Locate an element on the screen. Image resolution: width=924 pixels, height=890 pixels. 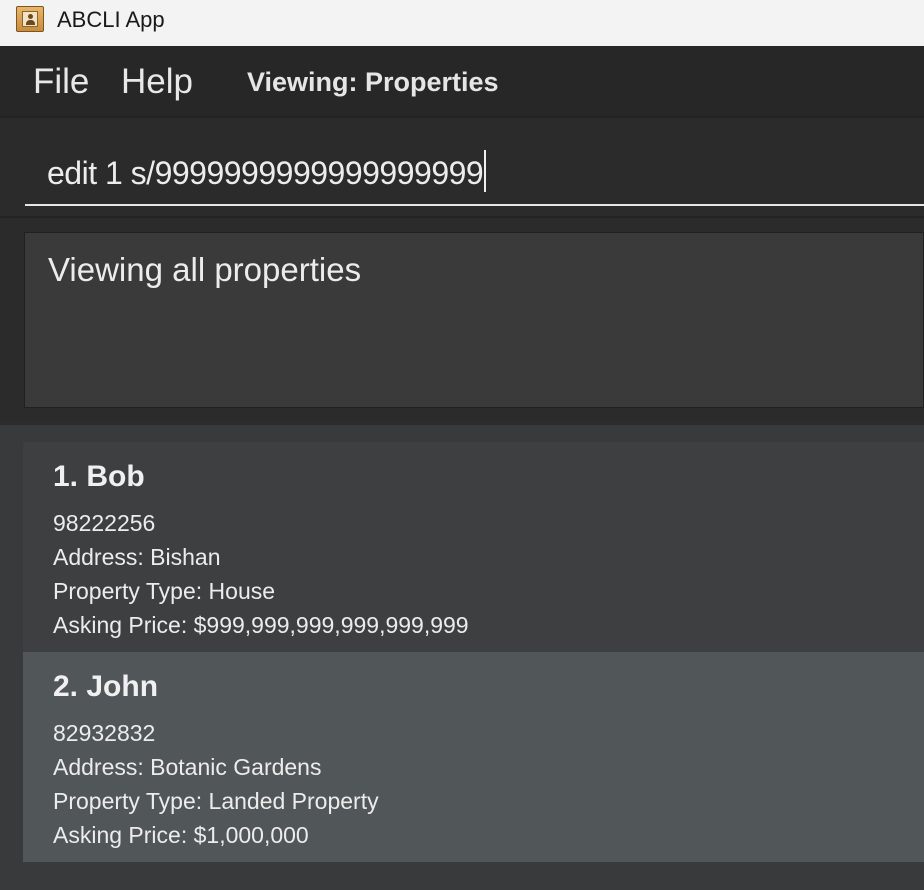
viewing-mode-label: Viewing: Properties is located at coordinates (373, 82).